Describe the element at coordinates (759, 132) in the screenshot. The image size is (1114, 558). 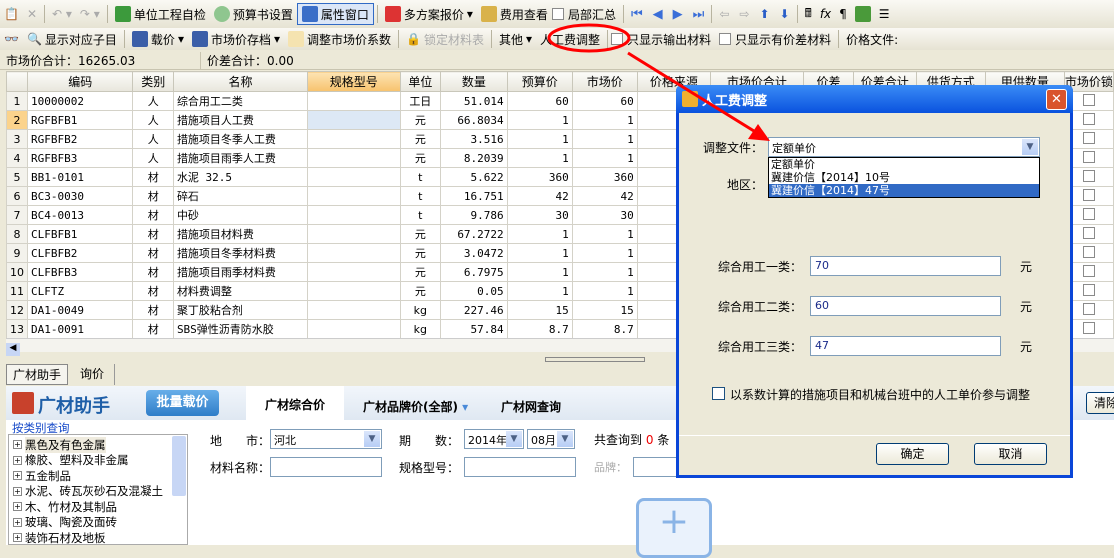
I see `arrow-head-icon` at that location.